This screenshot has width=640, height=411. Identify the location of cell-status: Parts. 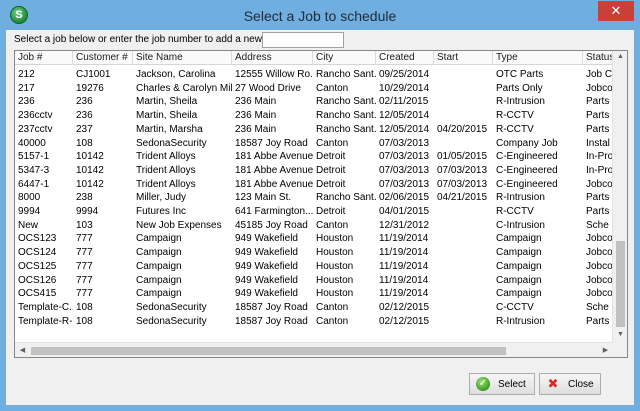
(598, 102).